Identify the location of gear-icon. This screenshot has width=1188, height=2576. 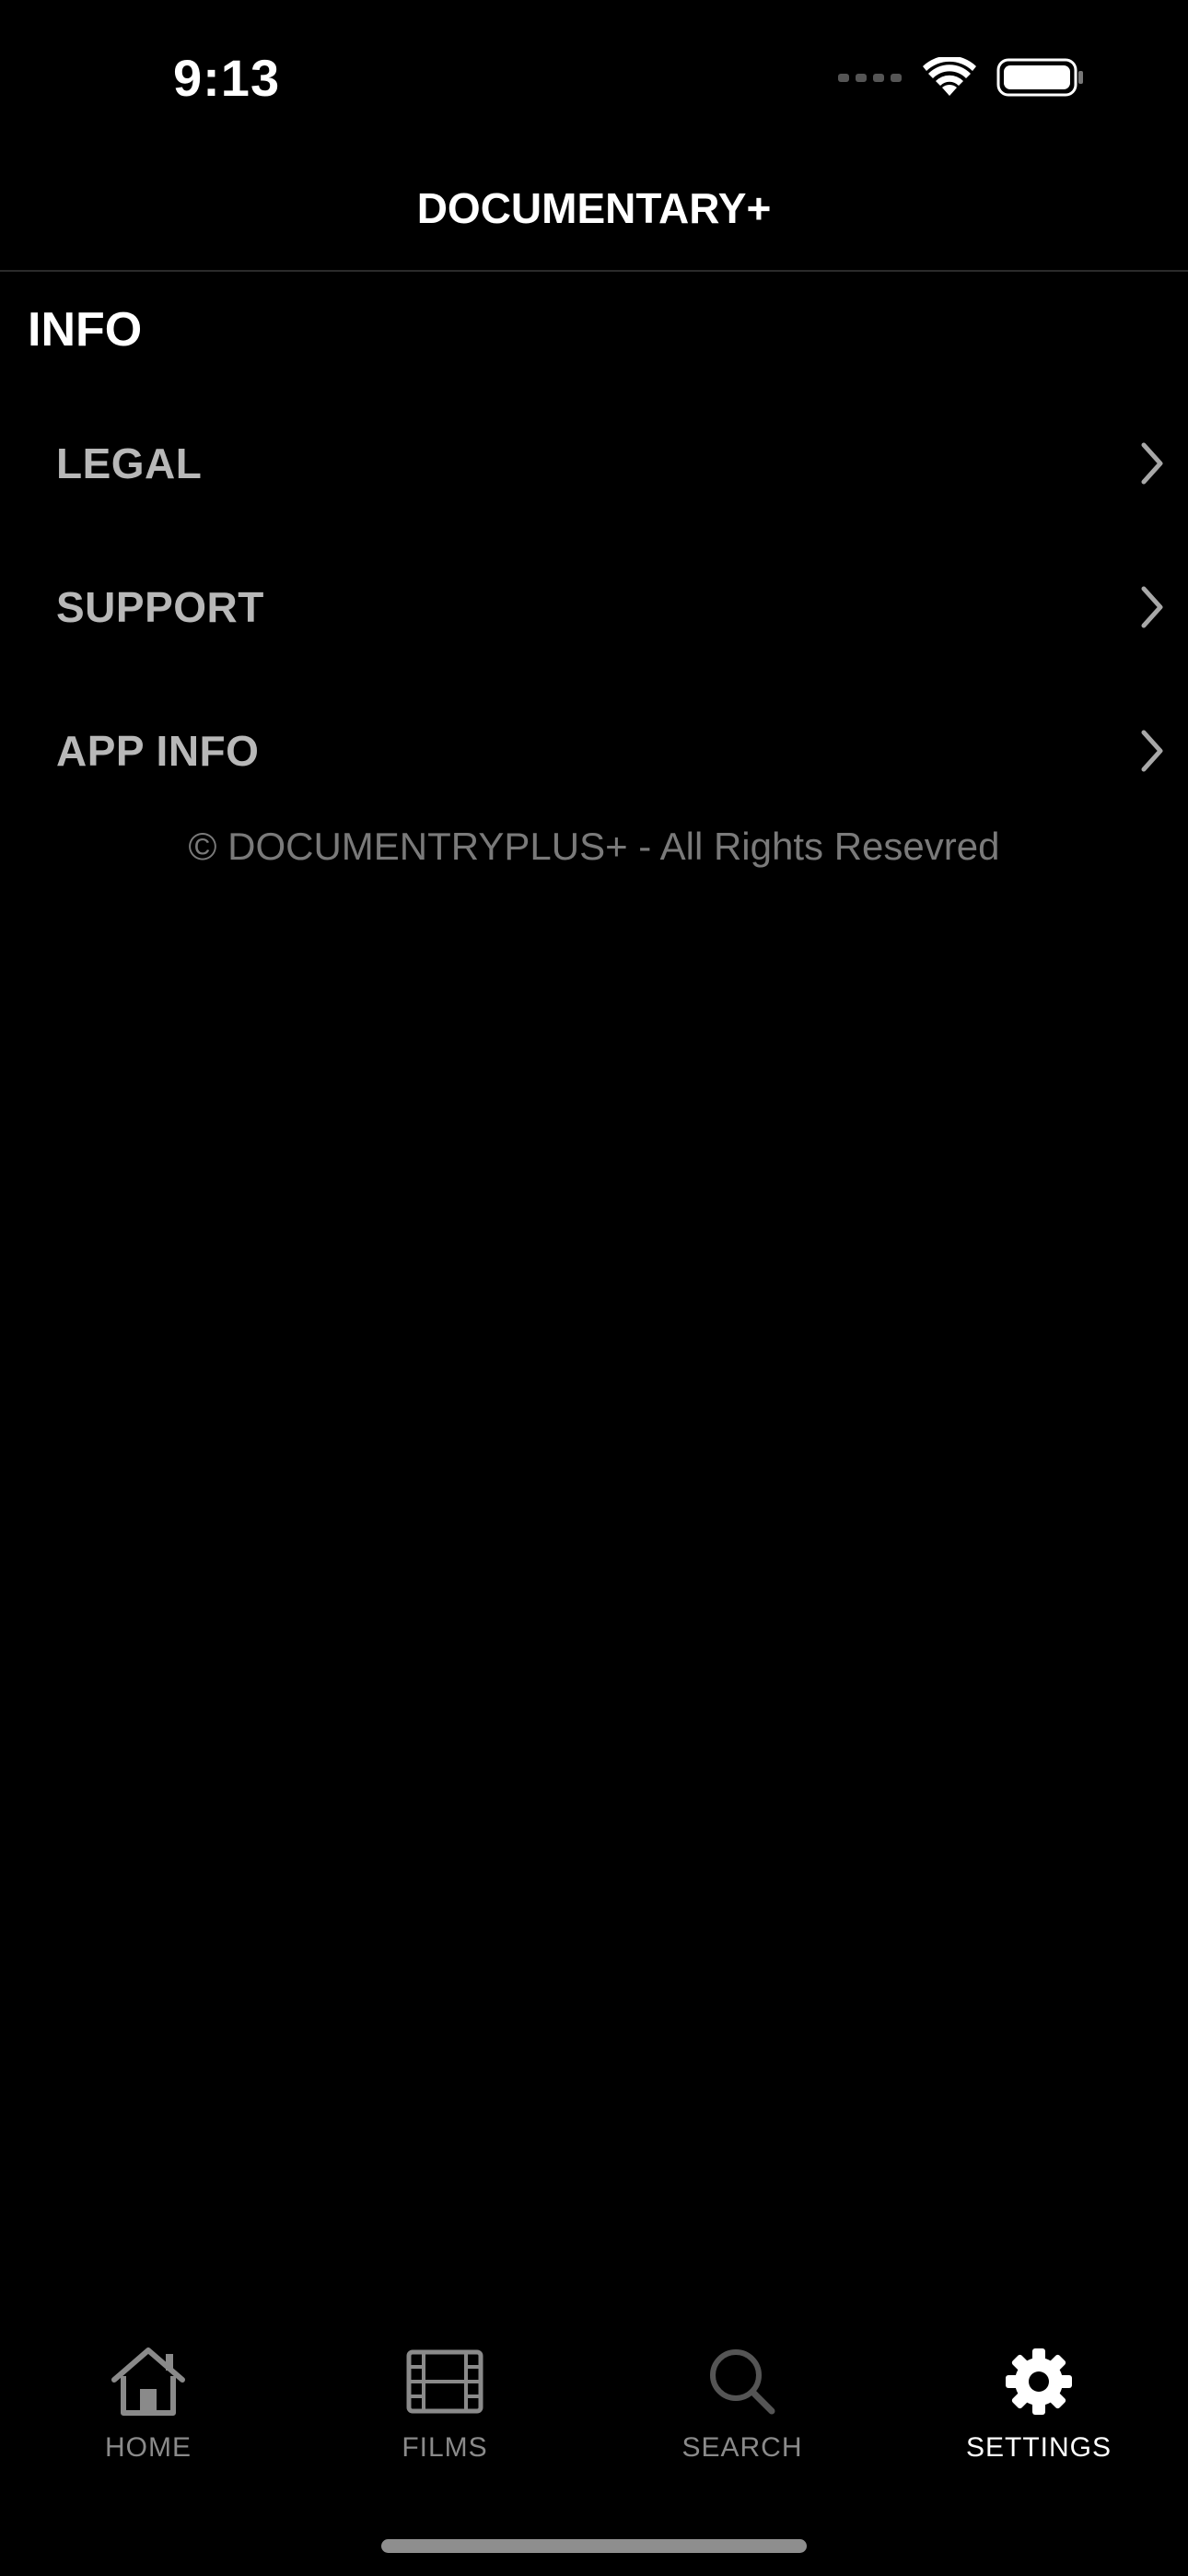
(1038, 2381).